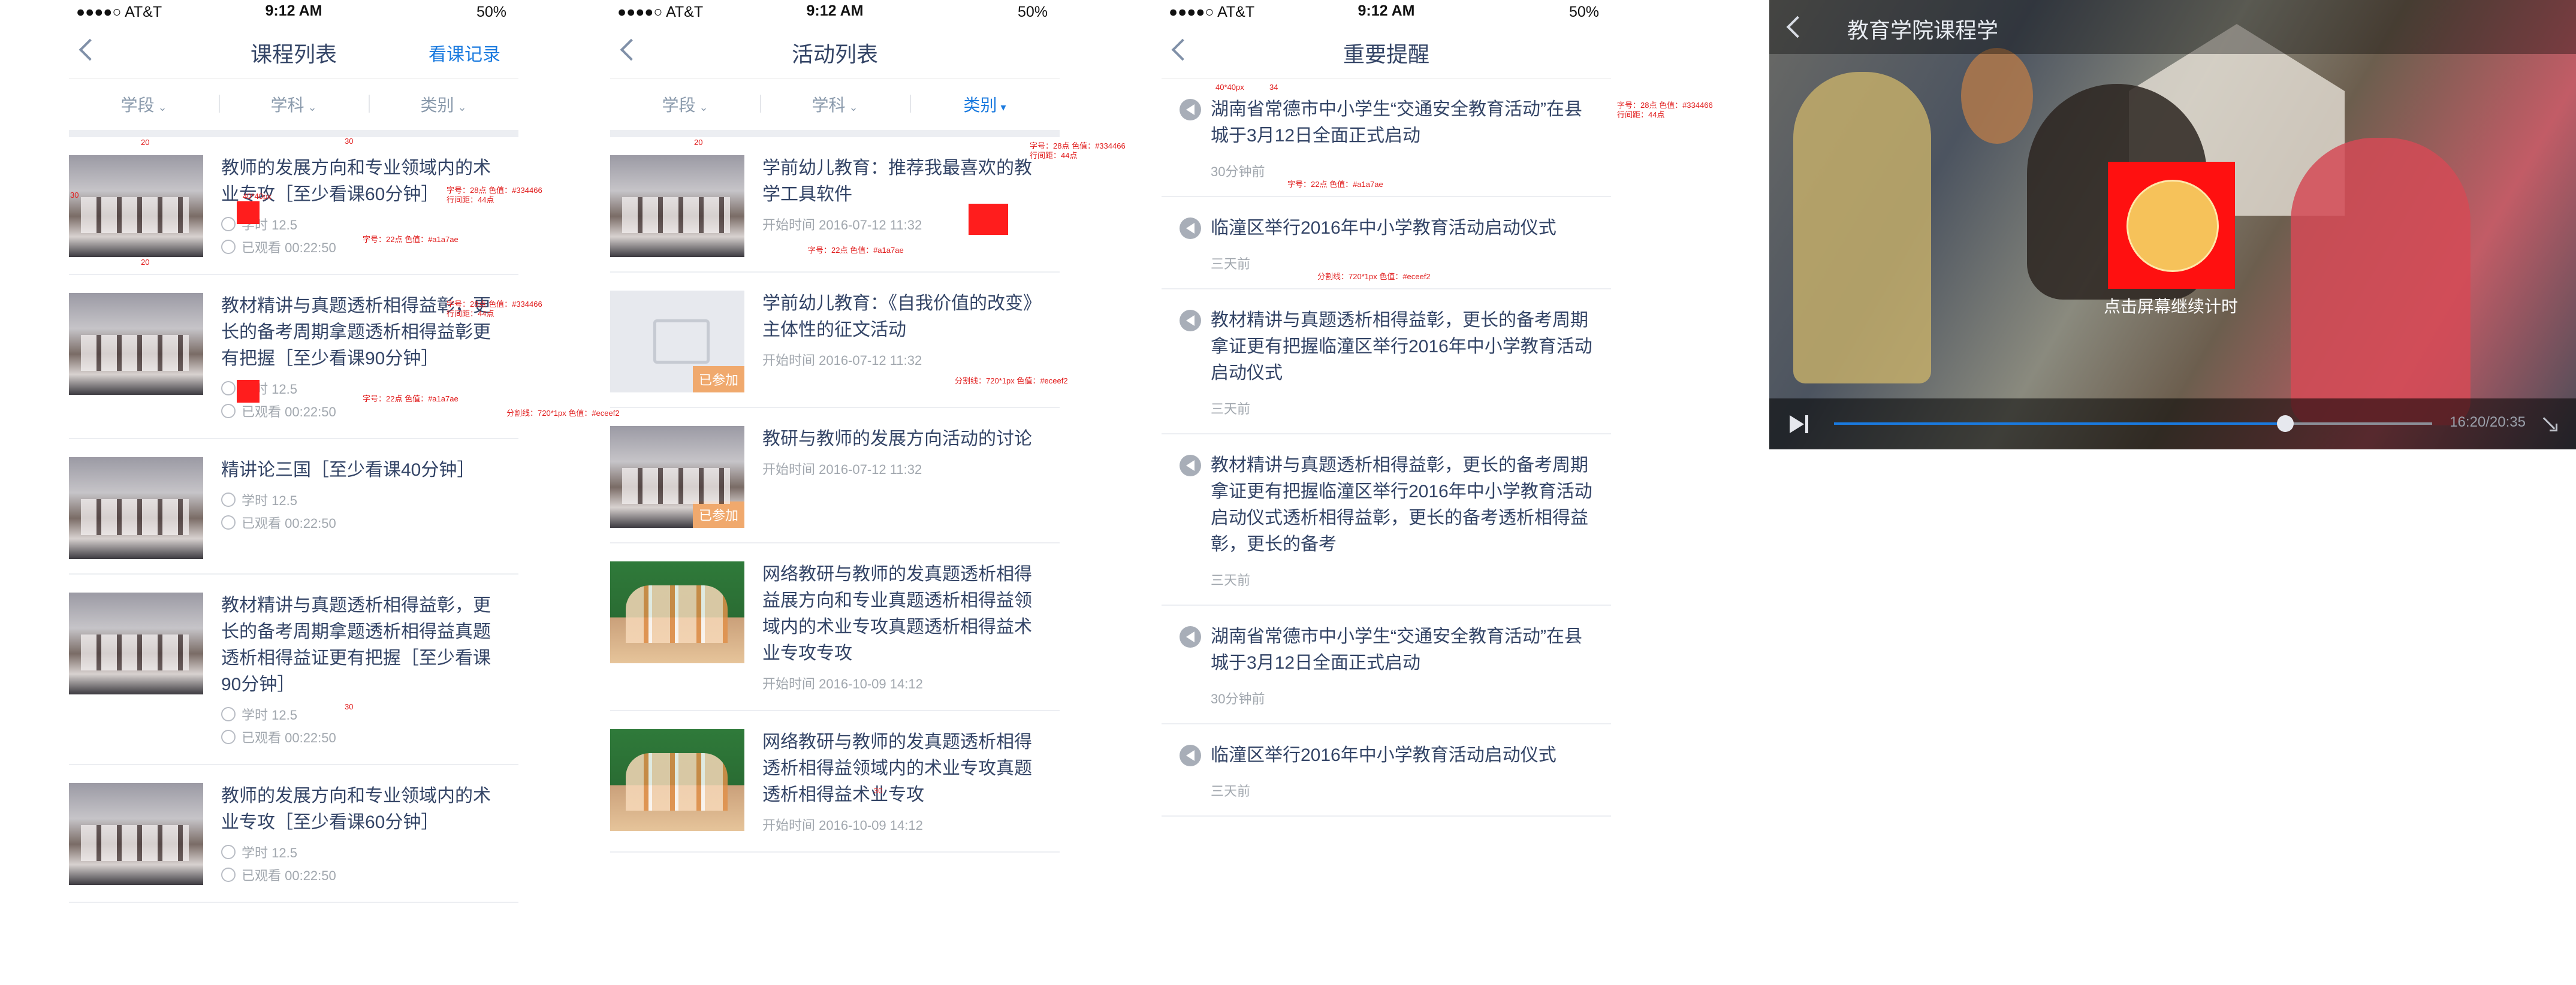 The image size is (2576, 985). I want to click on progress-track, so click(2133, 423).